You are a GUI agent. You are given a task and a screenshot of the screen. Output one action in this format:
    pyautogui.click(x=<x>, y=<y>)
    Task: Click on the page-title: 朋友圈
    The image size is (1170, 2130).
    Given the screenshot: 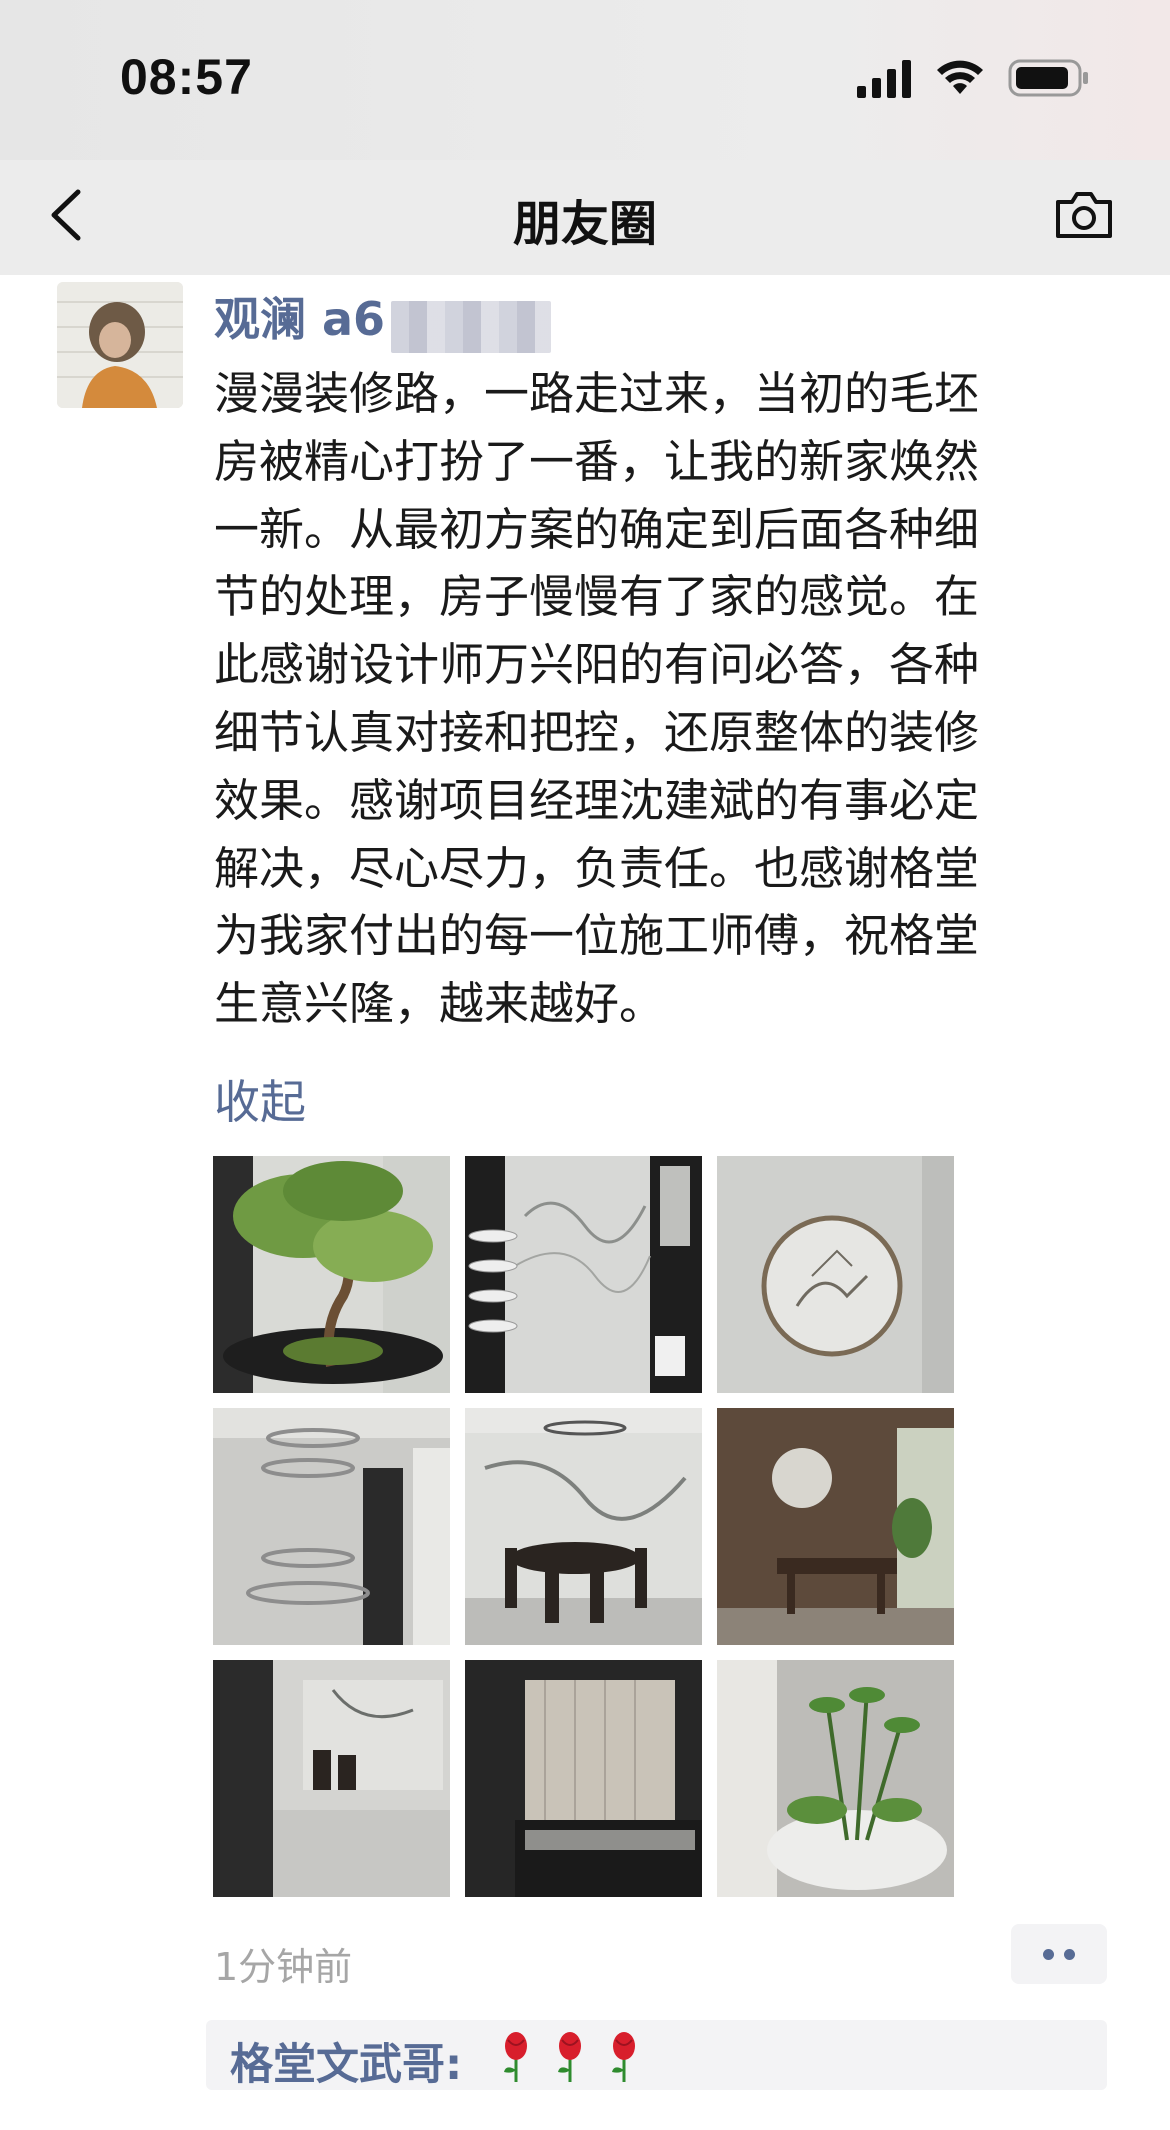 What is the action you would take?
    pyautogui.click(x=584, y=224)
    